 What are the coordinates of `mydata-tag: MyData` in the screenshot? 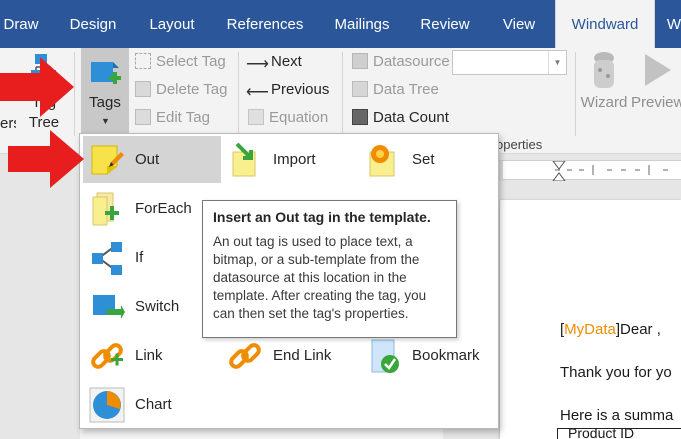 It's located at (590, 329).